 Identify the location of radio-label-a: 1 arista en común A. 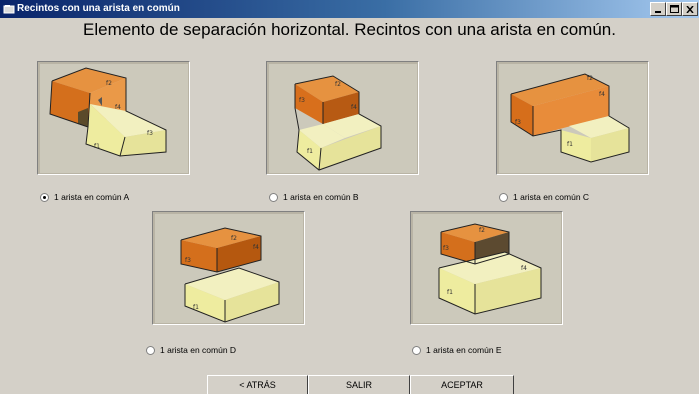
(92, 197).